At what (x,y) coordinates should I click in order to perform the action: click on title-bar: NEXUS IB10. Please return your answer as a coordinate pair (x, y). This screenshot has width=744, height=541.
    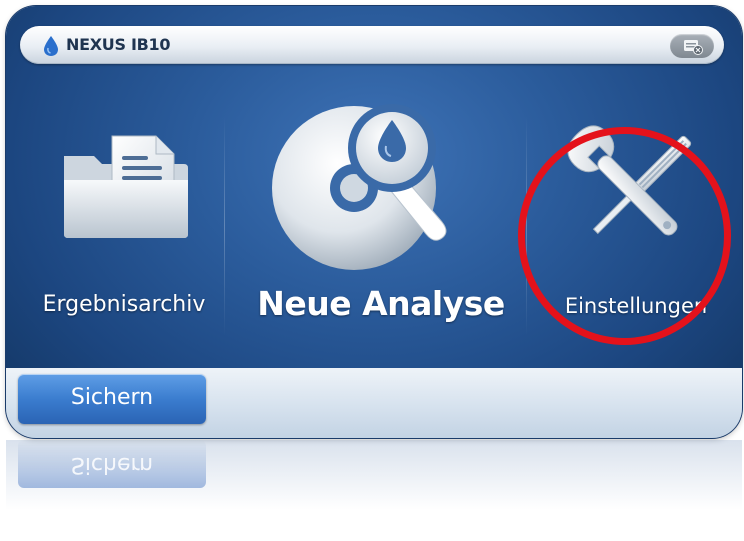
    Looking at the image, I should click on (372, 45).